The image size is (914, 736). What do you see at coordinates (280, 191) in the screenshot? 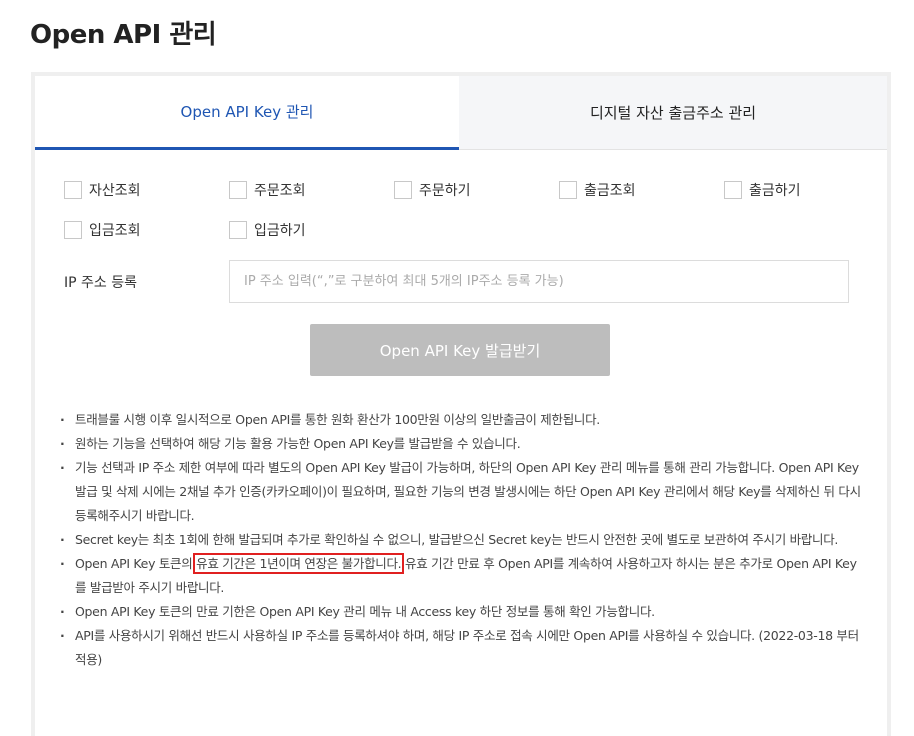
I see `permission-label: 주문조회` at bounding box center [280, 191].